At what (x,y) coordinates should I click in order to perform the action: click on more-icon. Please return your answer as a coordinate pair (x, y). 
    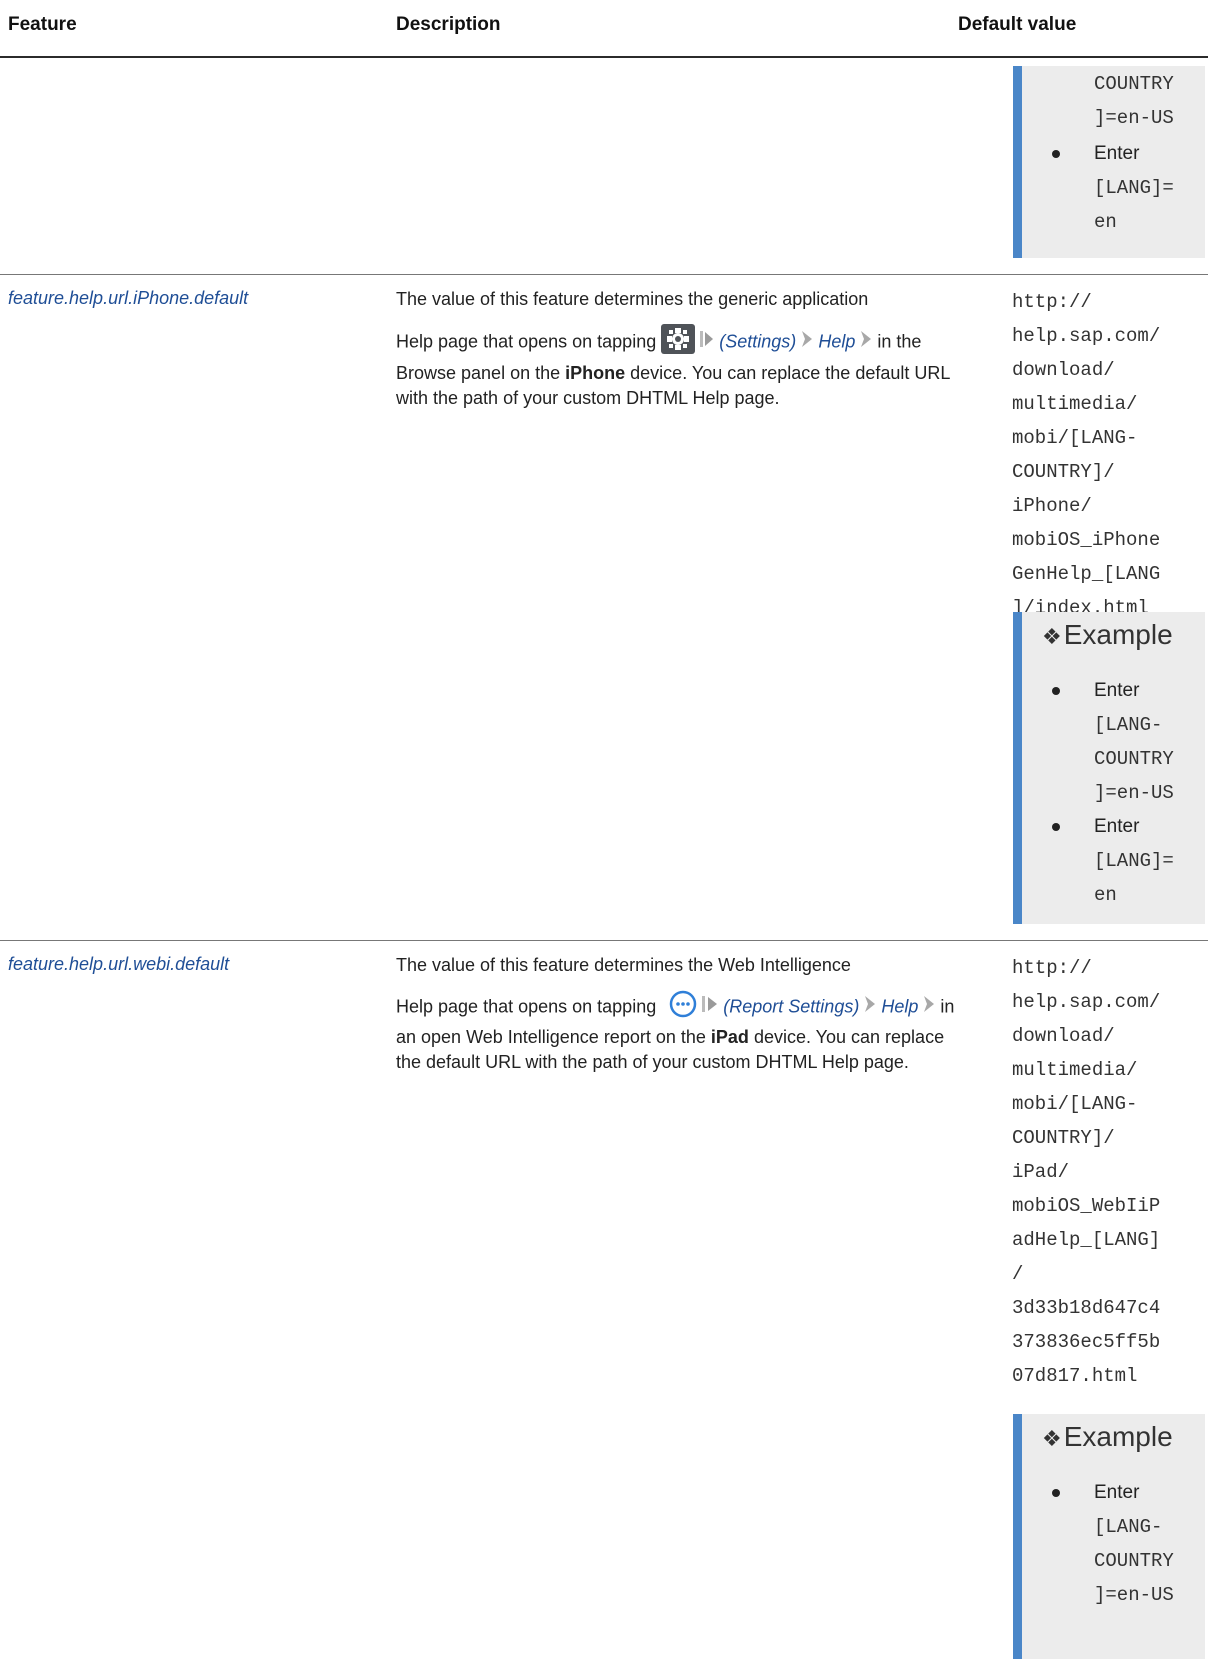
    Looking at the image, I should click on (683, 1007).